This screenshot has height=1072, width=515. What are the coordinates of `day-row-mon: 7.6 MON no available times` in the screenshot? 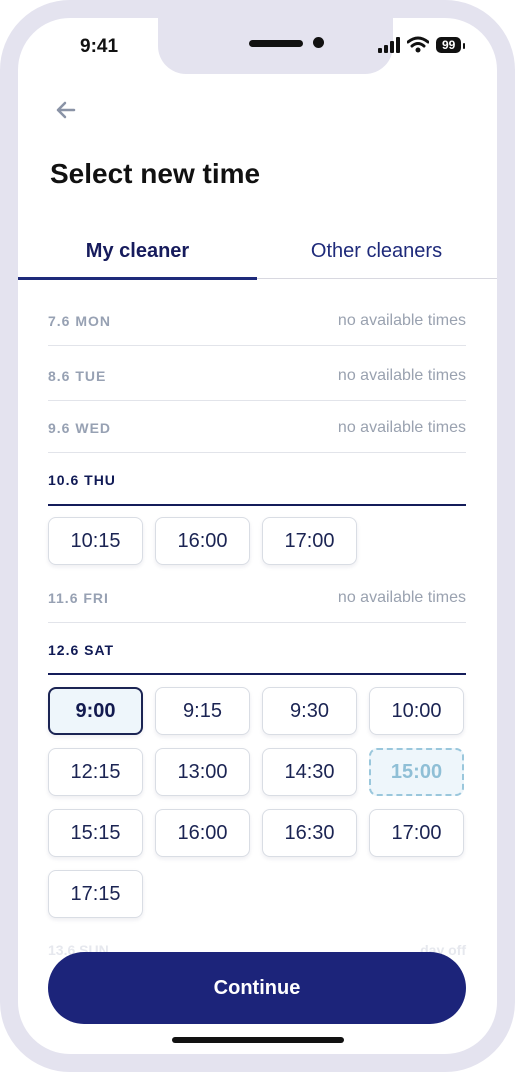 It's located at (257, 321).